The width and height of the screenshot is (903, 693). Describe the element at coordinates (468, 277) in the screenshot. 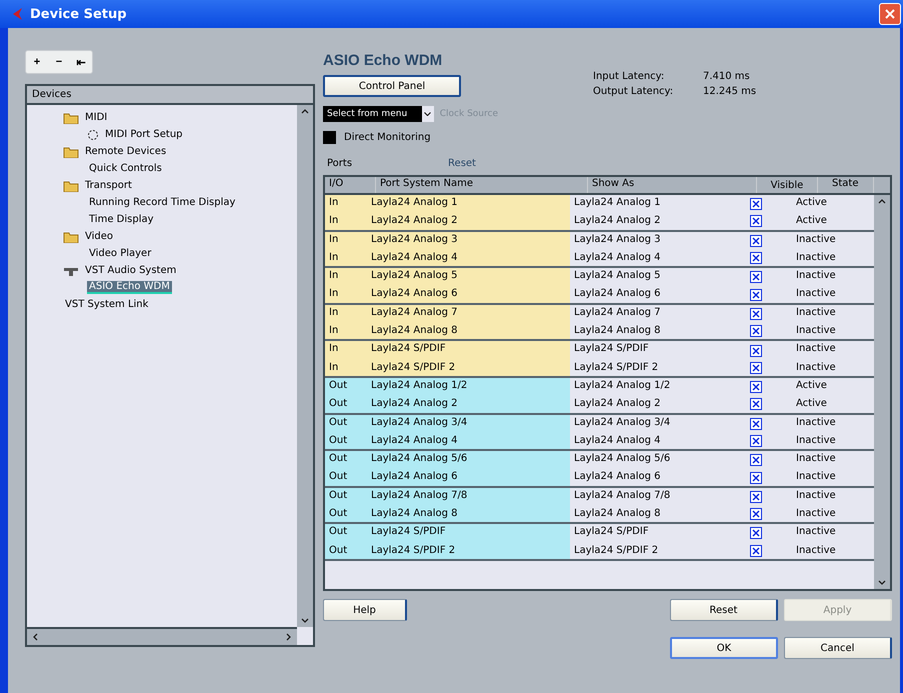

I see `table-cell: Layla24 Analog 5` at that location.